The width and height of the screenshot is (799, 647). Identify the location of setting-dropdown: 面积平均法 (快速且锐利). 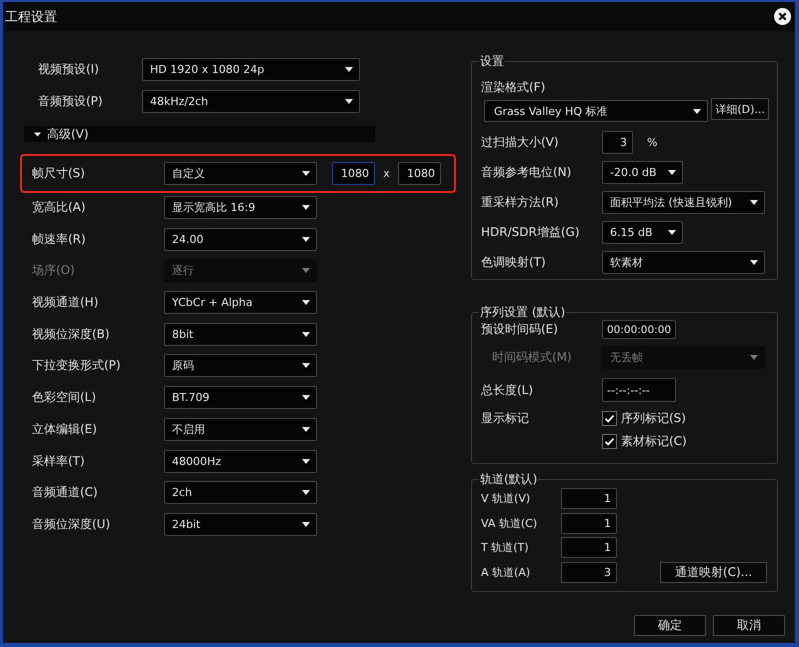
(683, 202).